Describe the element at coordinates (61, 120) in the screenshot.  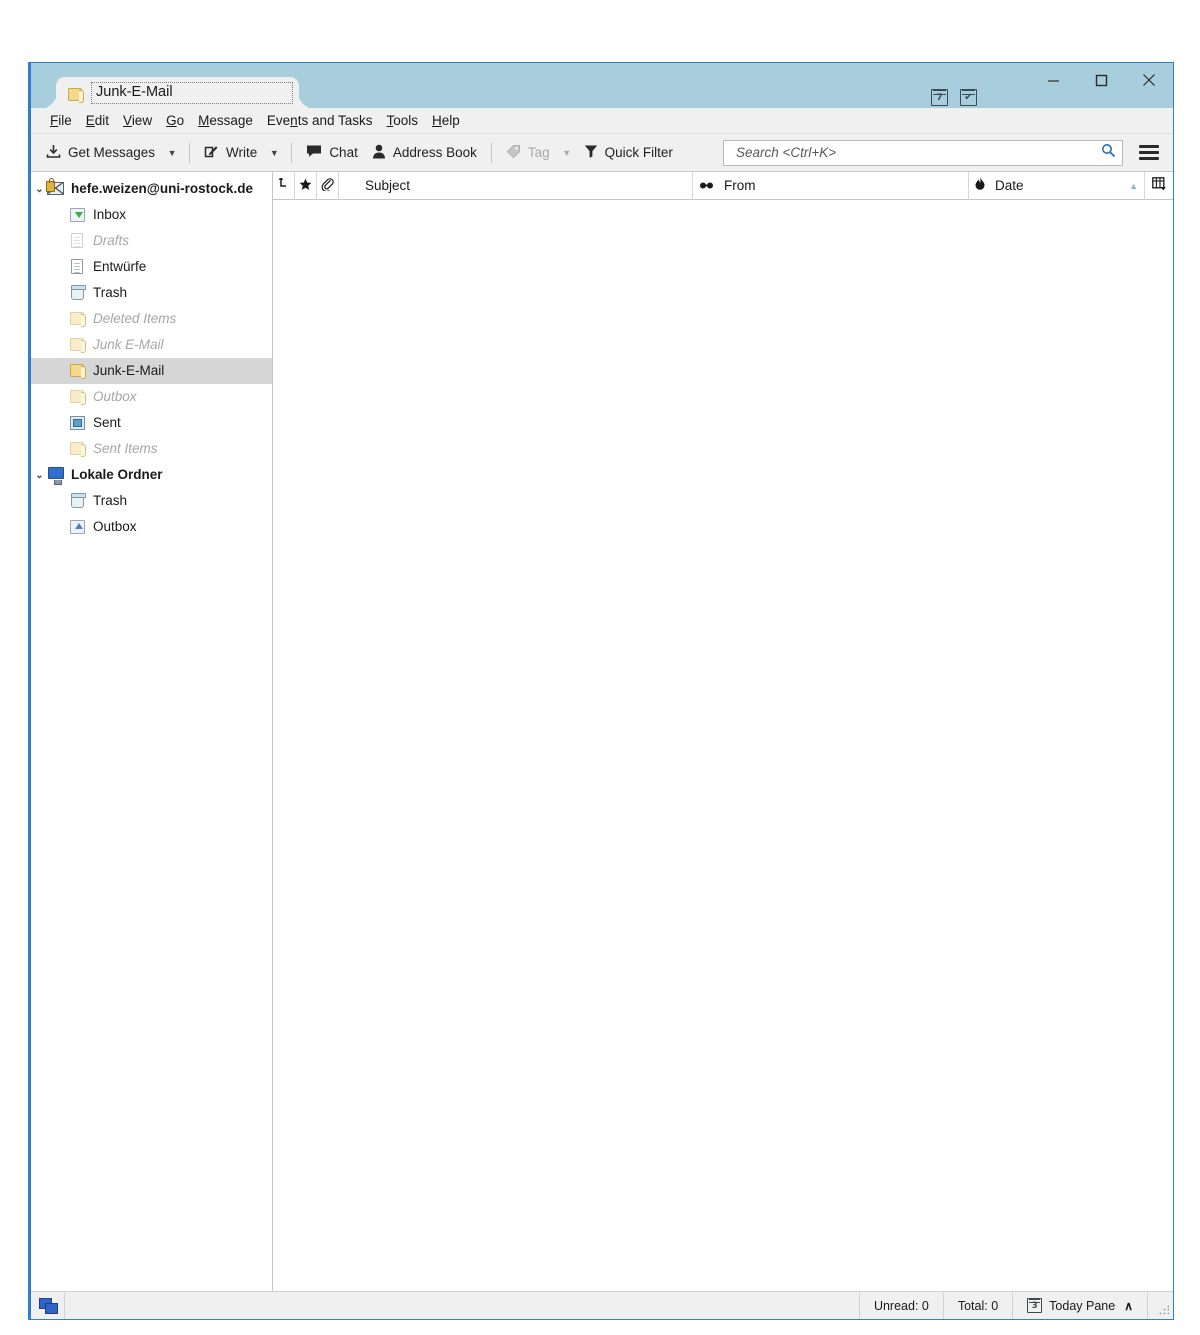
I see `menu-file: File` at that location.